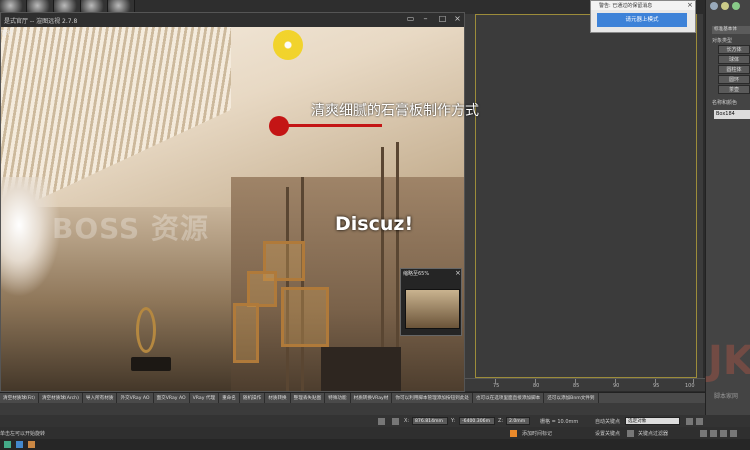 The height and width of the screenshot is (450, 750). What do you see at coordinates (729, 361) in the screenshot?
I see `watermark-logo: JK` at bounding box center [729, 361].